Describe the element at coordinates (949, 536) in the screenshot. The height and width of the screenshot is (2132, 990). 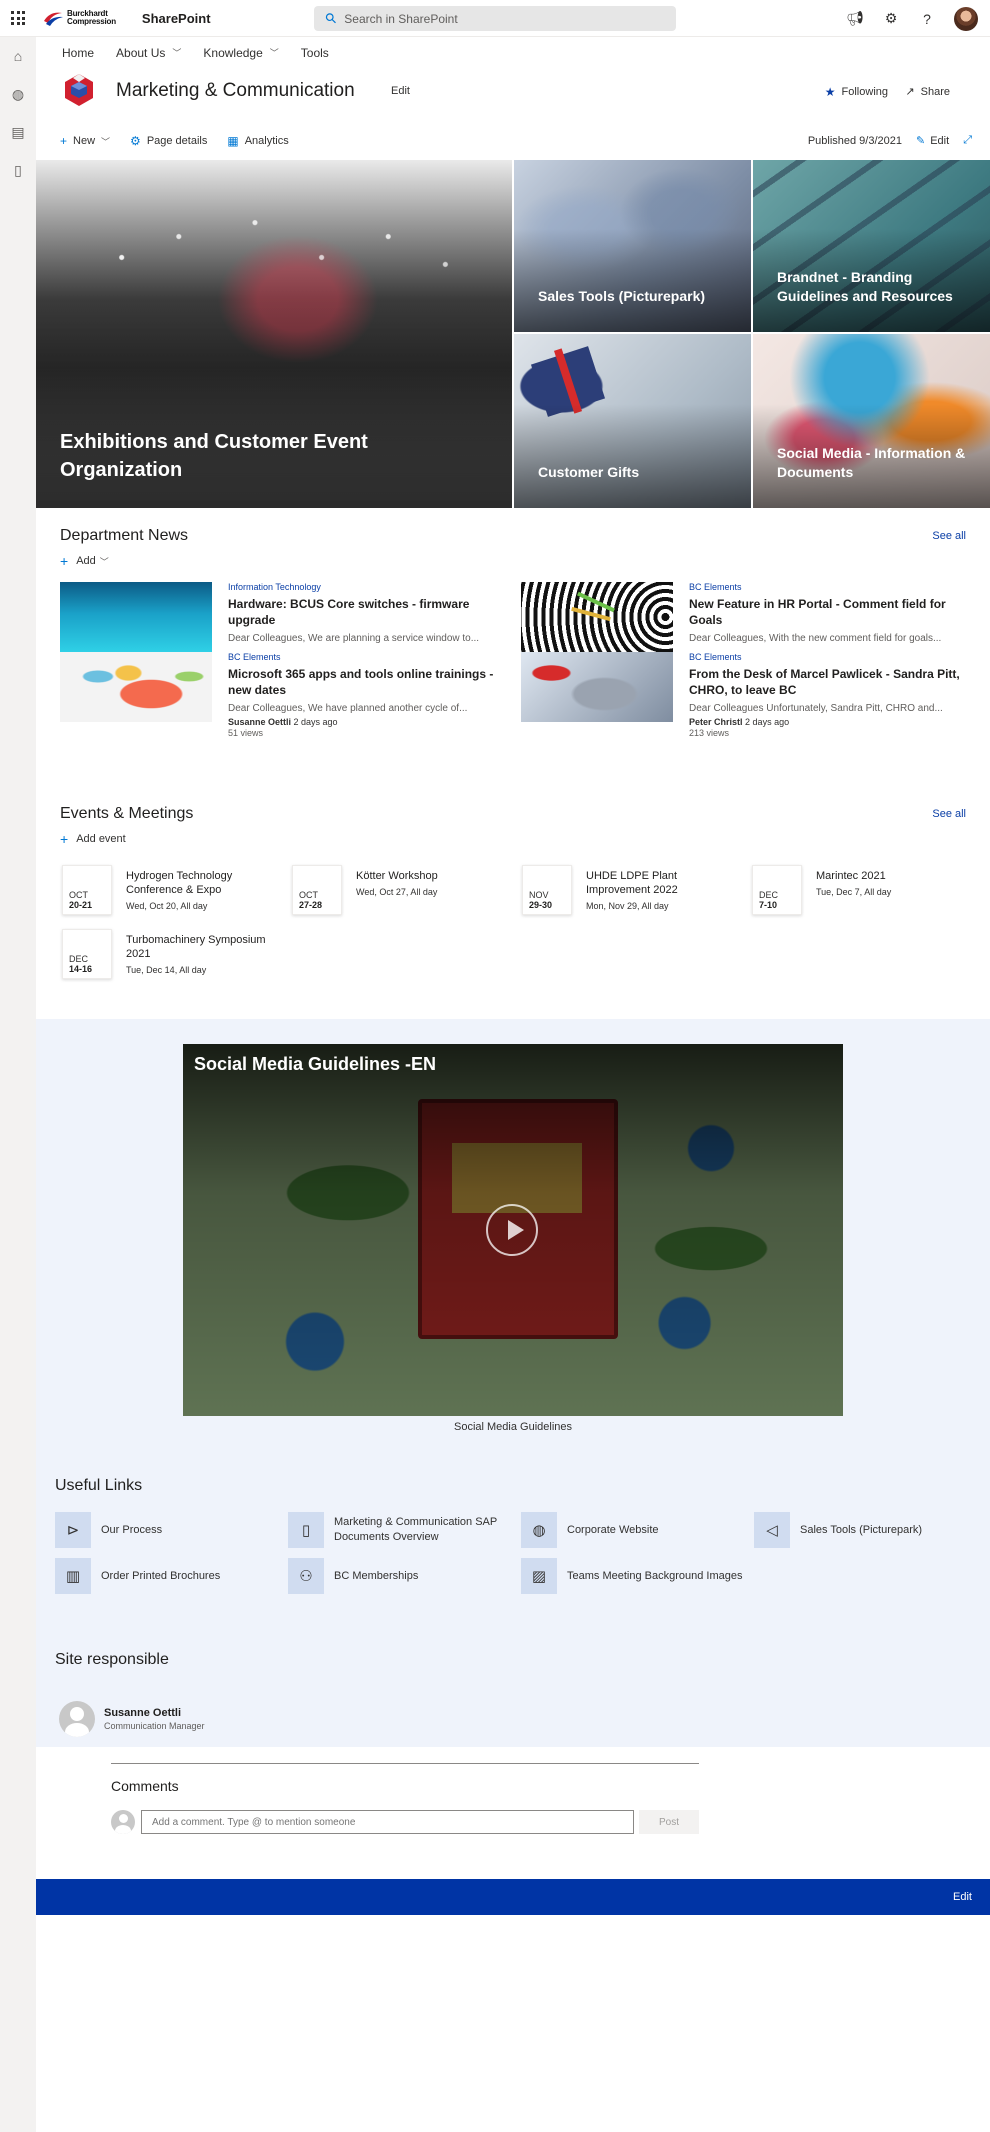
I see `news-see-all-link: See all` at that location.